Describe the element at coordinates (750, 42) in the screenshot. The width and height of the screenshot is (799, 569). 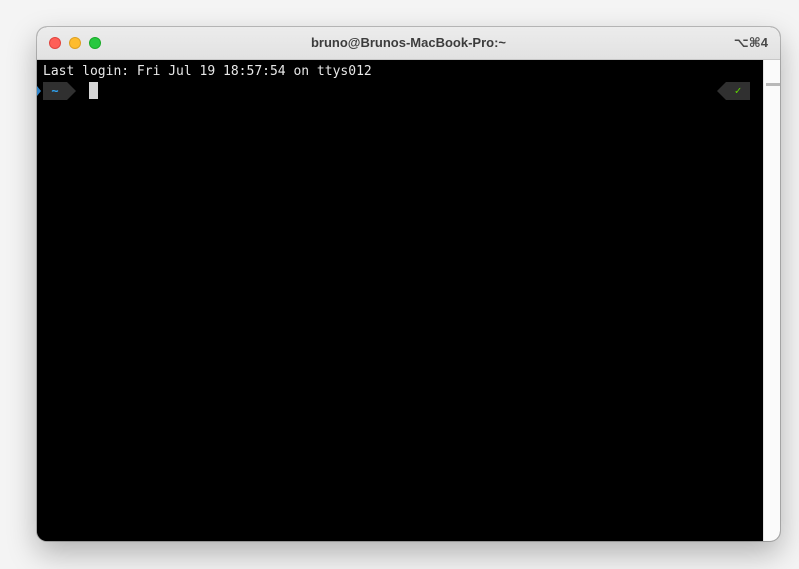
I see `window-shortcut: ⌥⌘4` at that location.